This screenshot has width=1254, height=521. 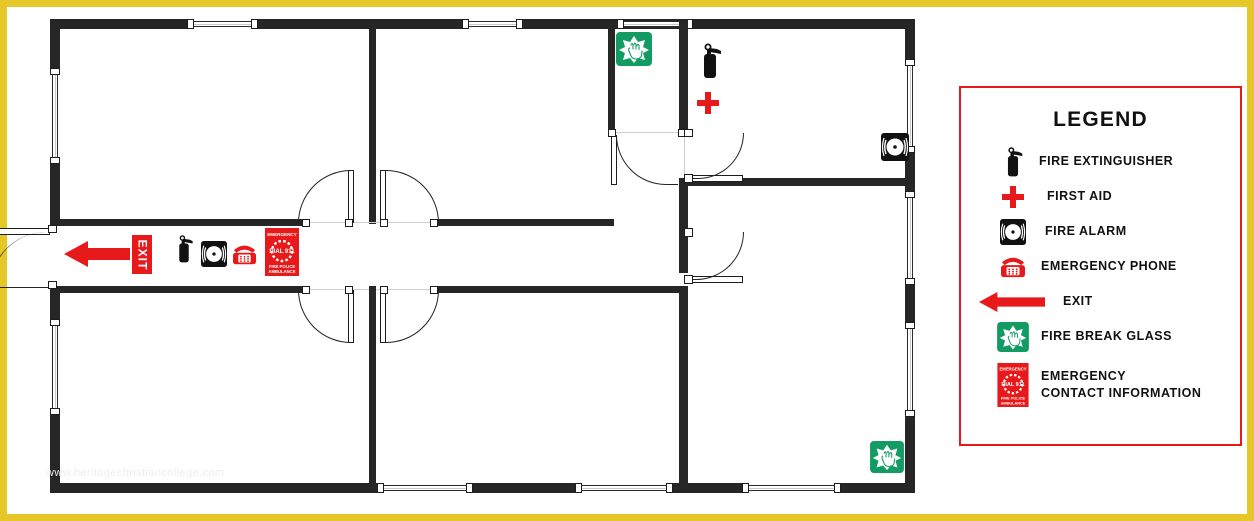 What do you see at coordinates (55, 45) in the screenshot?
I see `wall-exterior-left-a` at bounding box center [55, 45].